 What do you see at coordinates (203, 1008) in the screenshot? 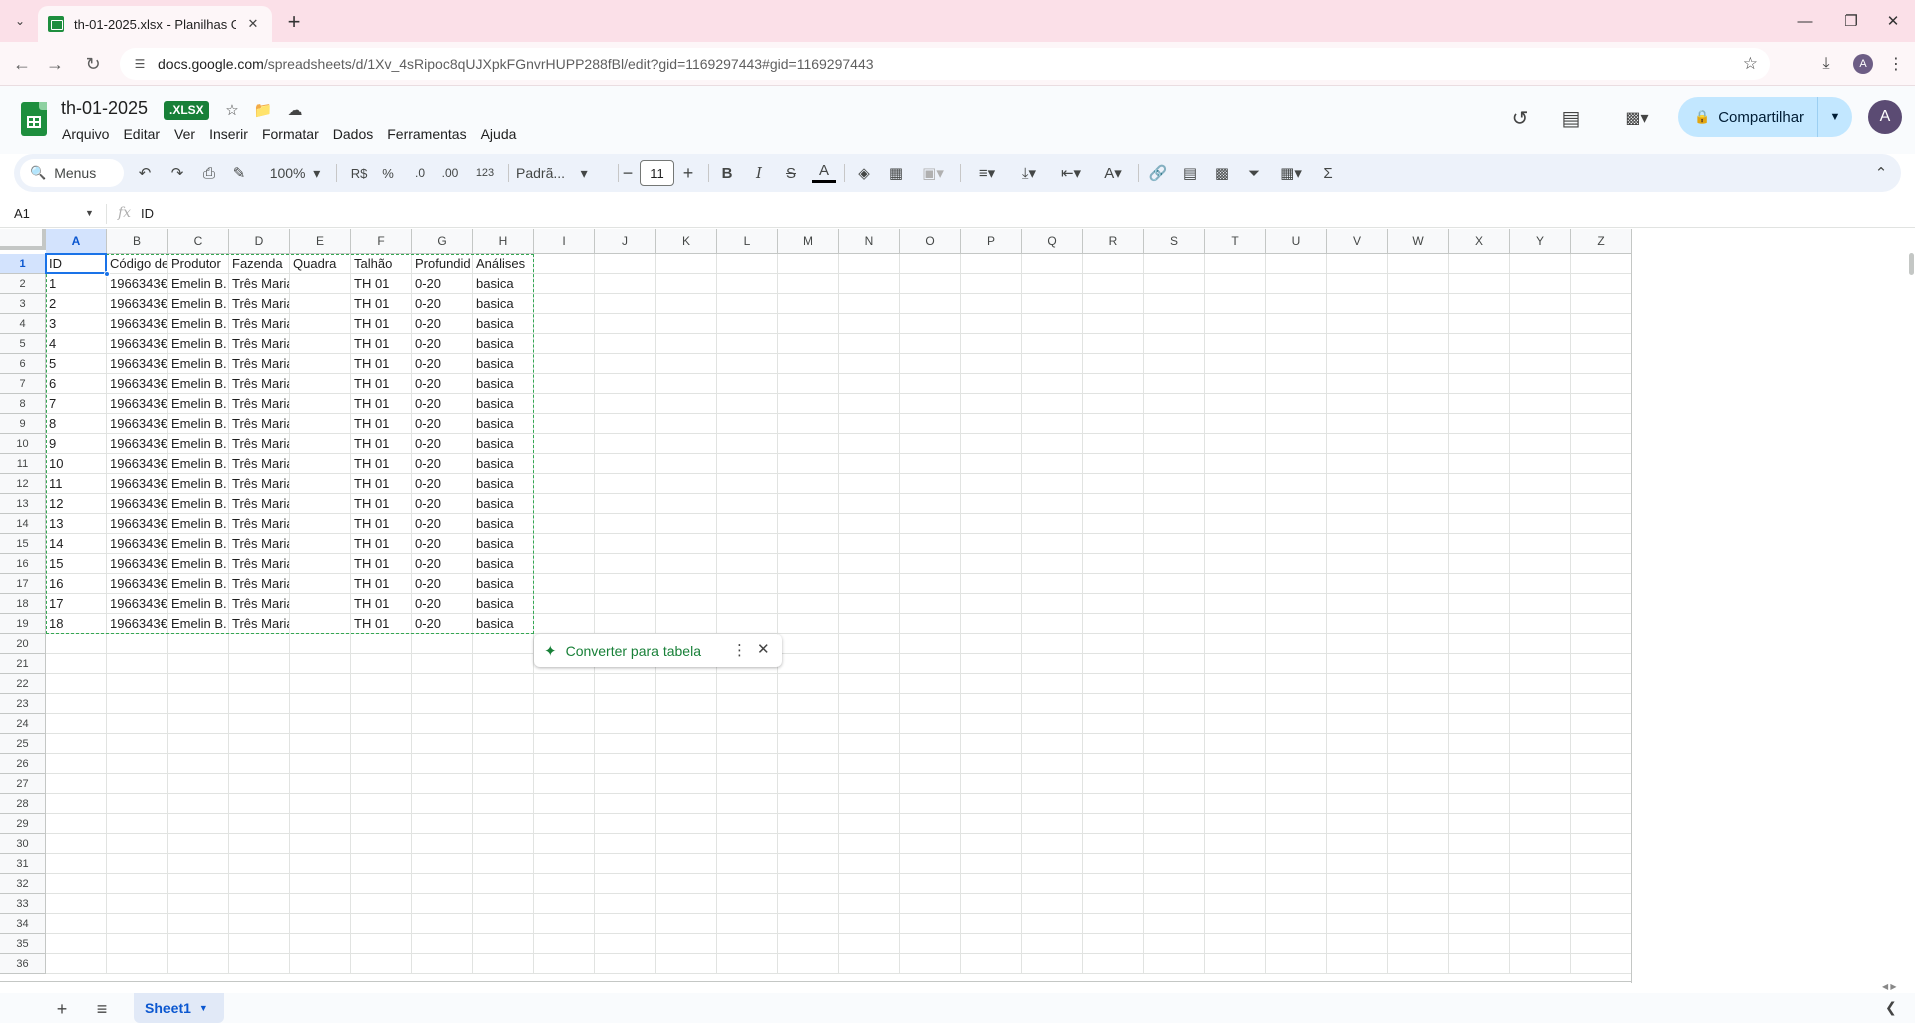
I see `sheet-tab-dropdown-icon: ▼` at bounding box center [203, 1008].